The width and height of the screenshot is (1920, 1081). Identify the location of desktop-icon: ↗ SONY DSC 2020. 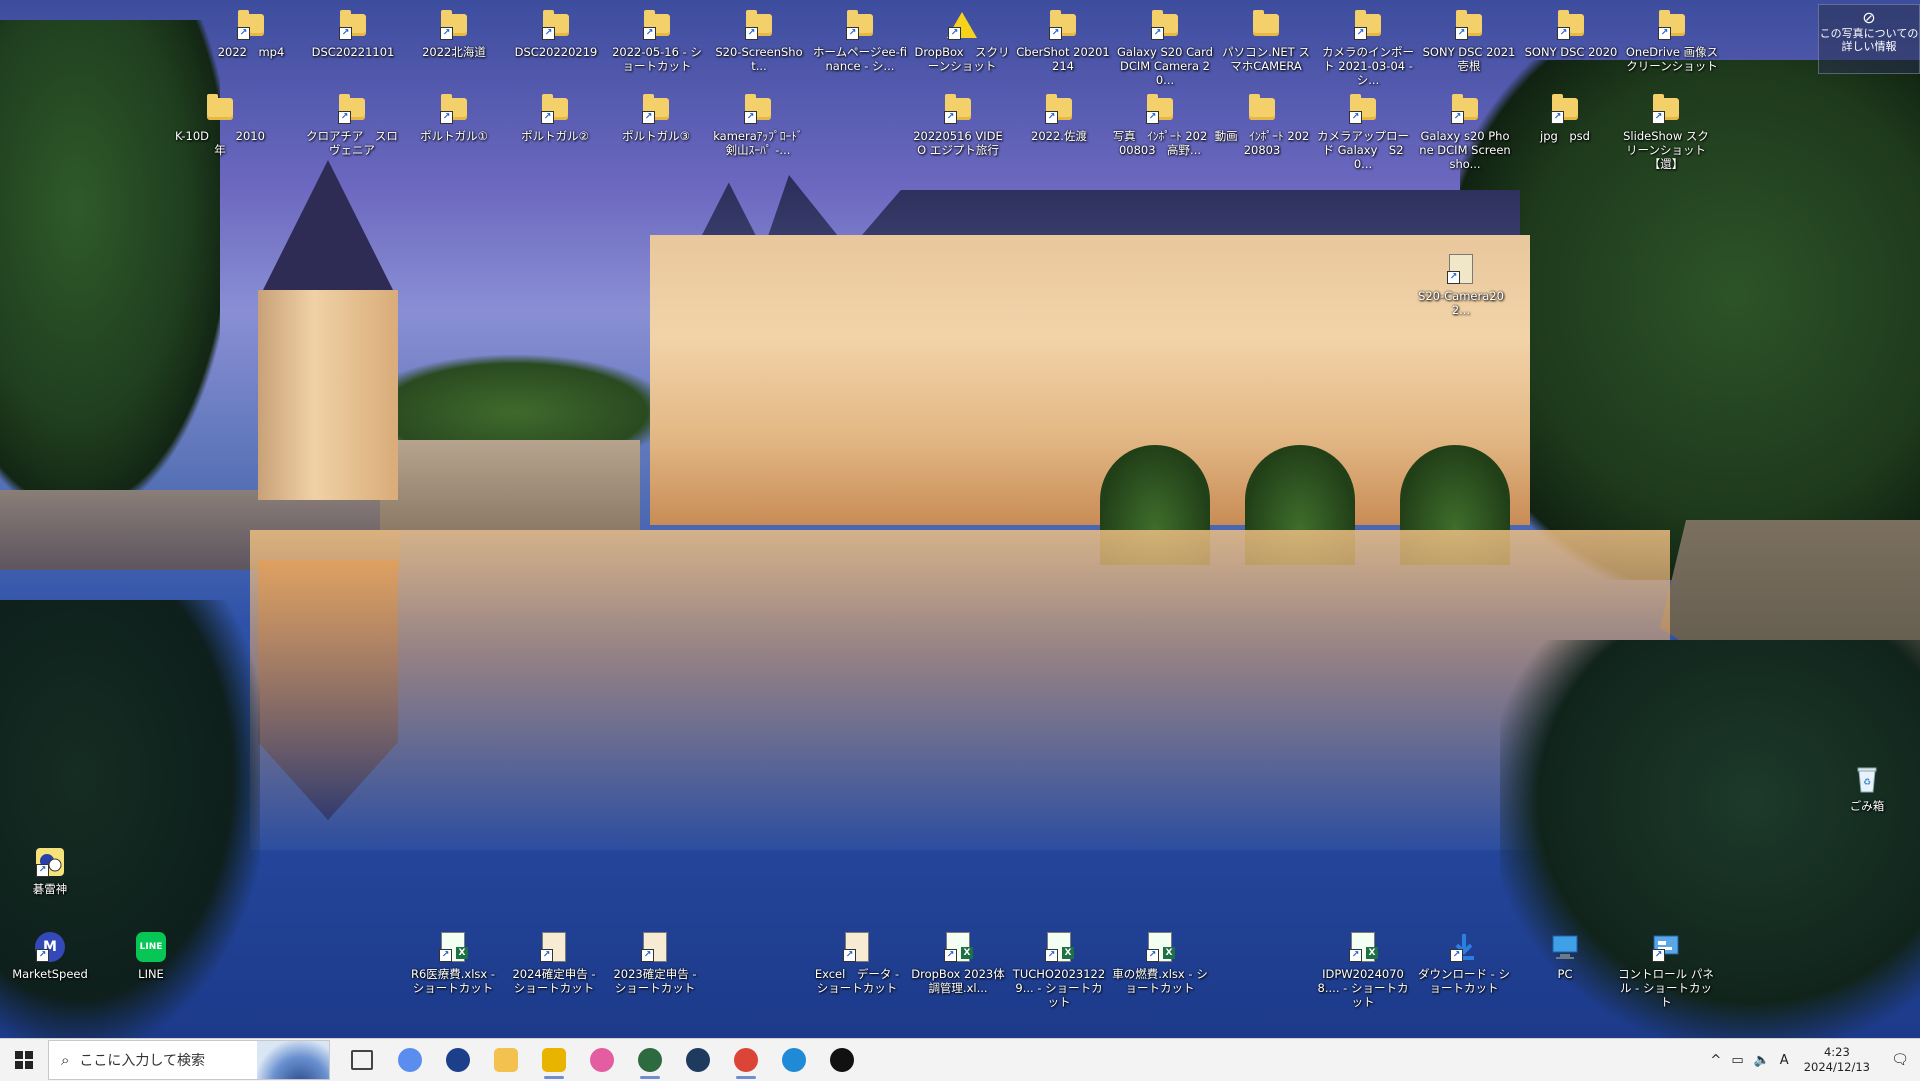
(1571, 33).